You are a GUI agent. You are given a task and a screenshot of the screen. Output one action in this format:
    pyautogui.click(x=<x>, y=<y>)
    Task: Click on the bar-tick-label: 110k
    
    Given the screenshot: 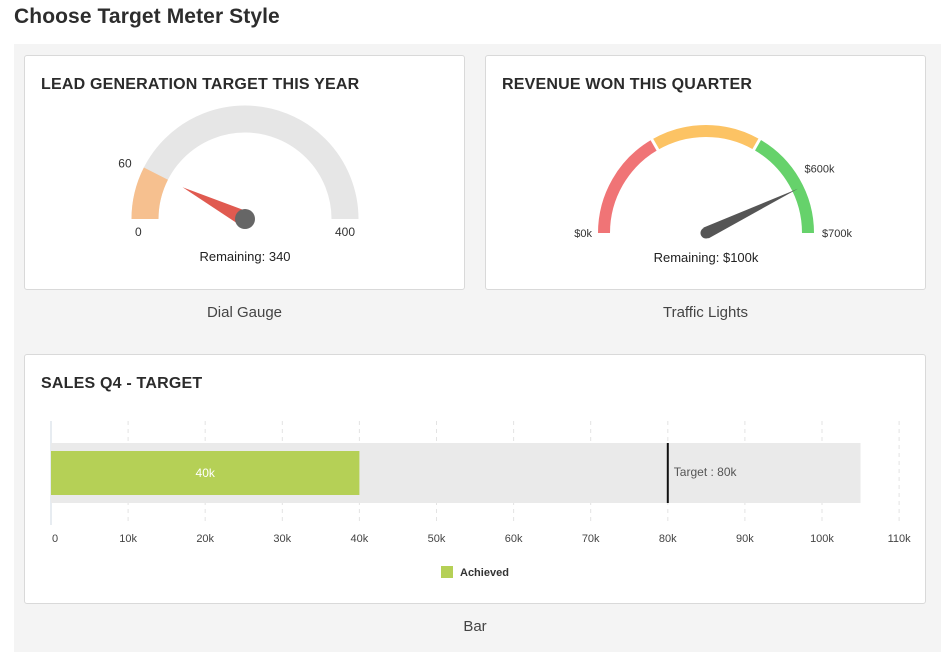 What is the action you would take?
    pyautogui.click(x=900, y=539)
    